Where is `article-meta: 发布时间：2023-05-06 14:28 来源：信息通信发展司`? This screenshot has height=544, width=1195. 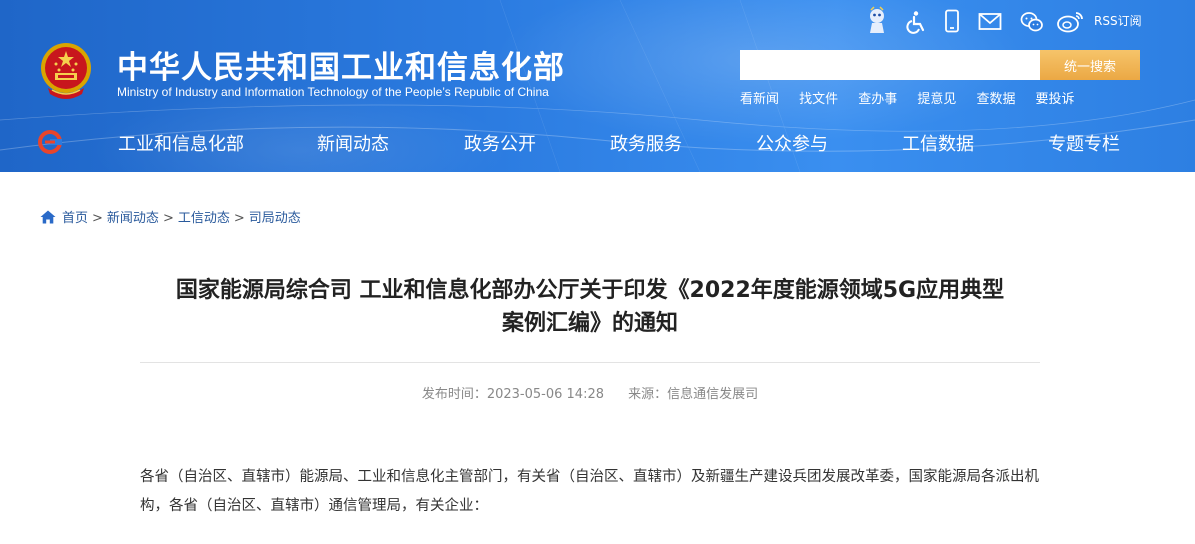 article-meta: 发布时间：2023-05-06 14:28 来源：信息通信发展司 is located at coordinates (590, 392).